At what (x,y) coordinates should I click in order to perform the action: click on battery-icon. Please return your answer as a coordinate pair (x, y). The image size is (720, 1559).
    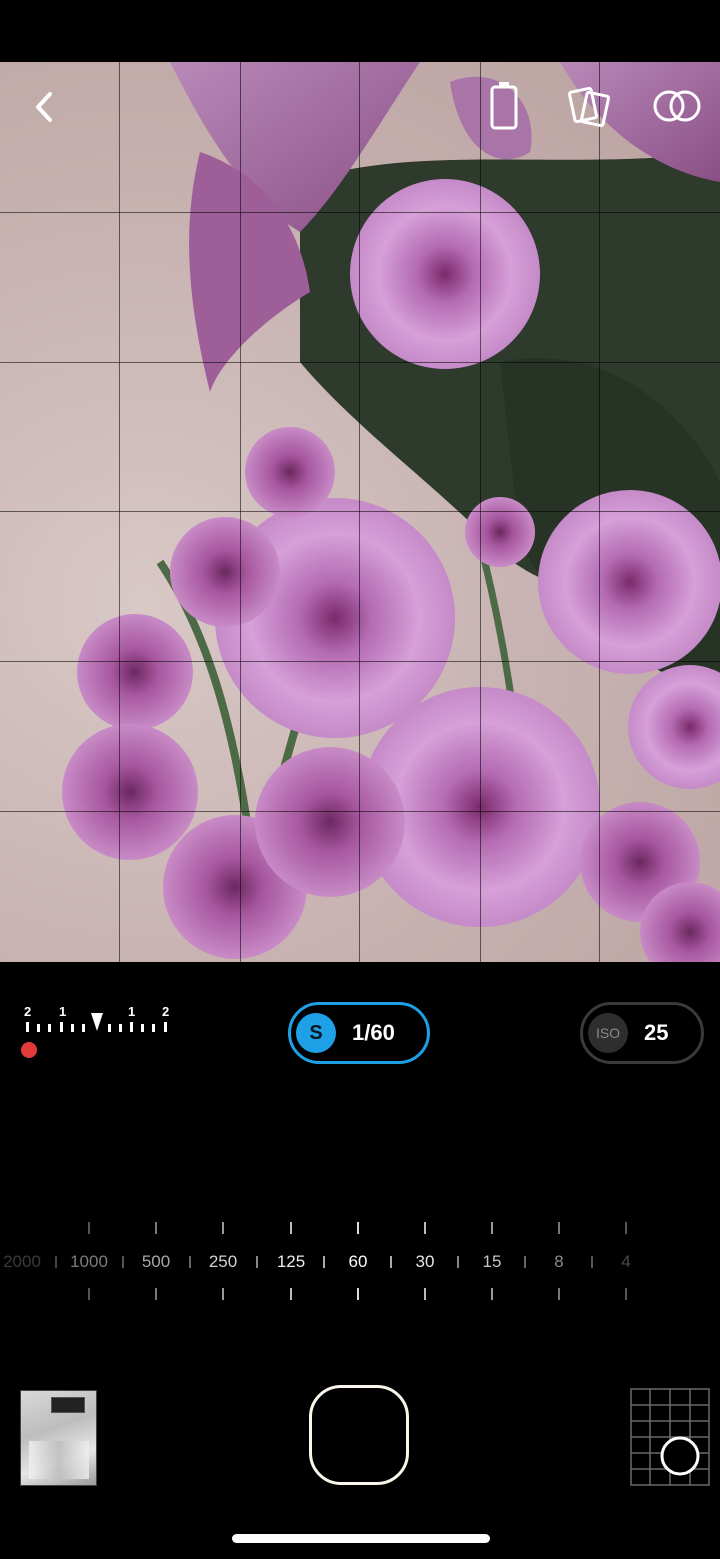
    Looking at the image, I should click on (504, 106).